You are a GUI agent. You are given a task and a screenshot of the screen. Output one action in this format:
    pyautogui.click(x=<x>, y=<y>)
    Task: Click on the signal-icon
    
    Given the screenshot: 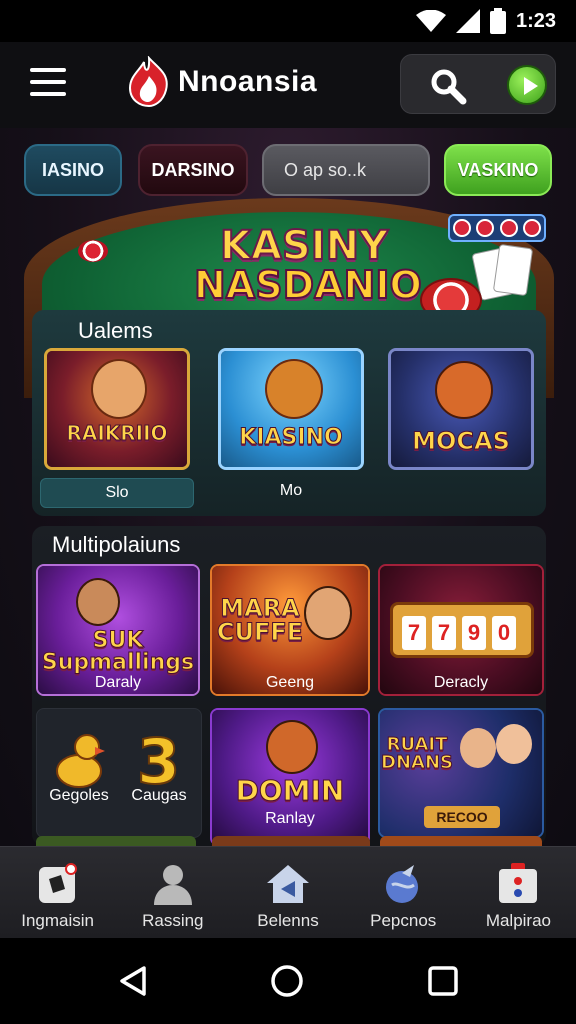 What is the action you would take?
    pyautogui.click(x=467, y=21)
    